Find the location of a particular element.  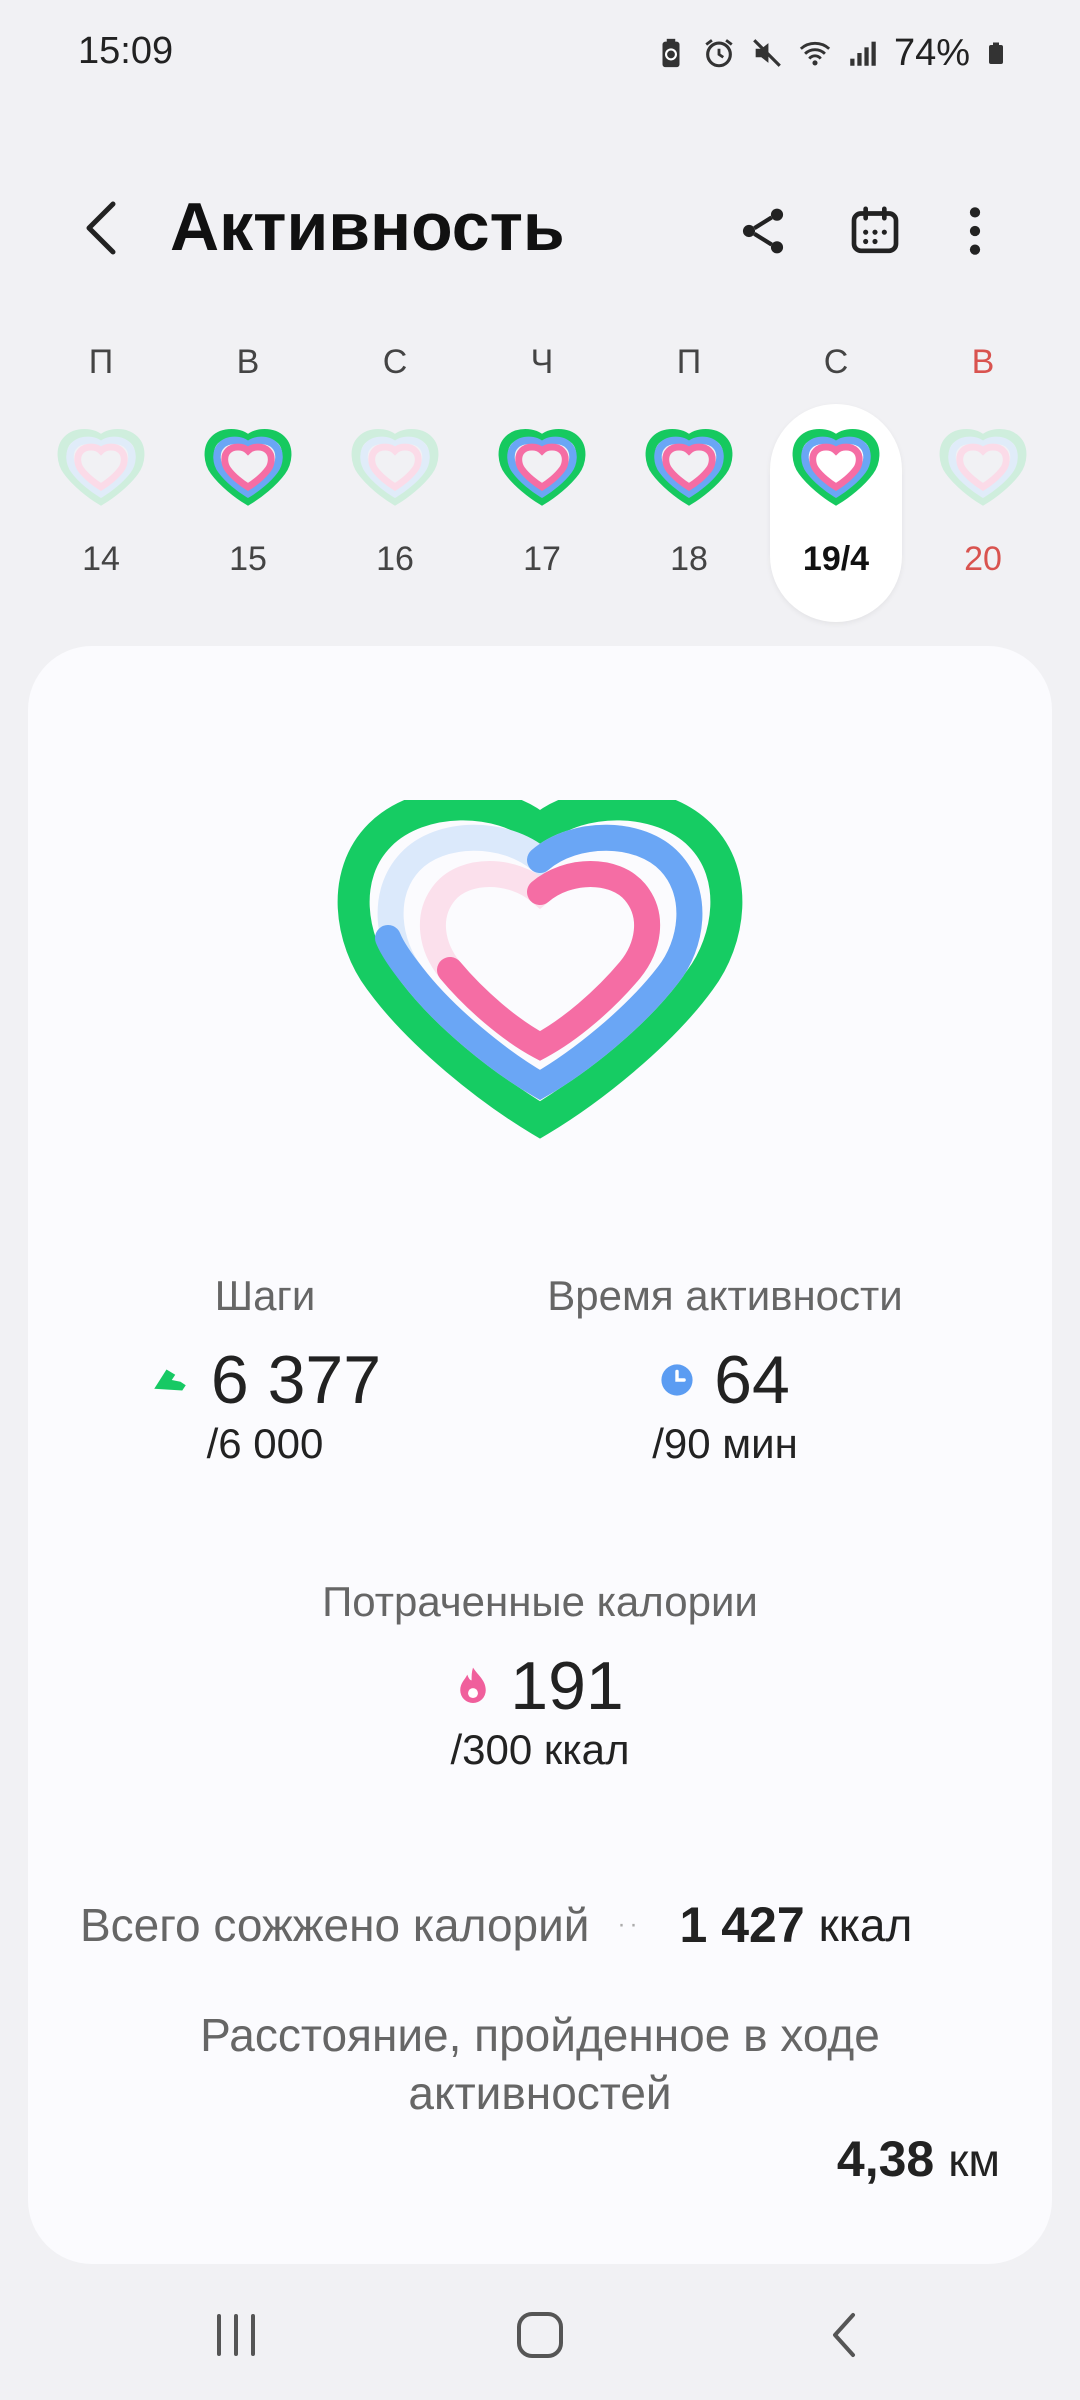

battery-icon is located at coordinates (996, 53).